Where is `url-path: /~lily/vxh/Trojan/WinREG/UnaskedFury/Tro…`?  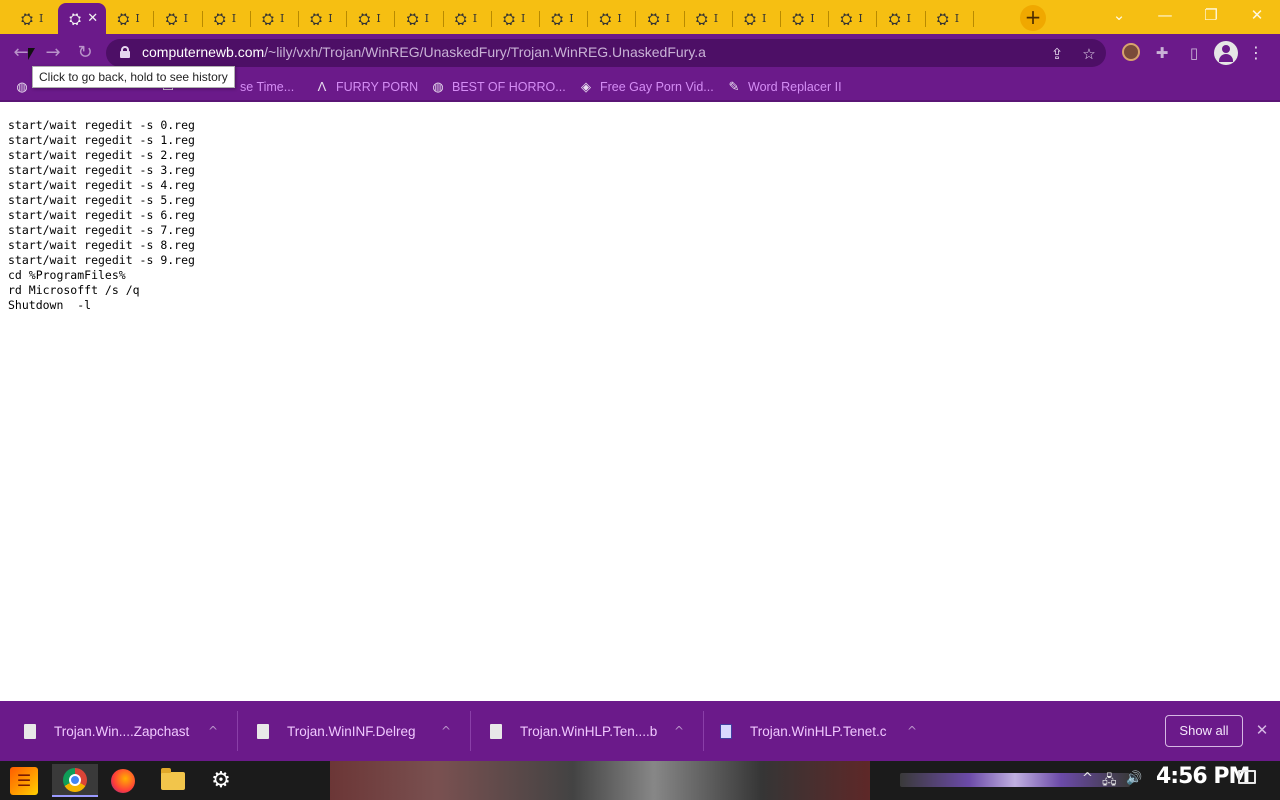 url-path: /~lily/vxh/Trojan/WinREG/UnaskedFury/Tro… is located at coordinates (485, 52).